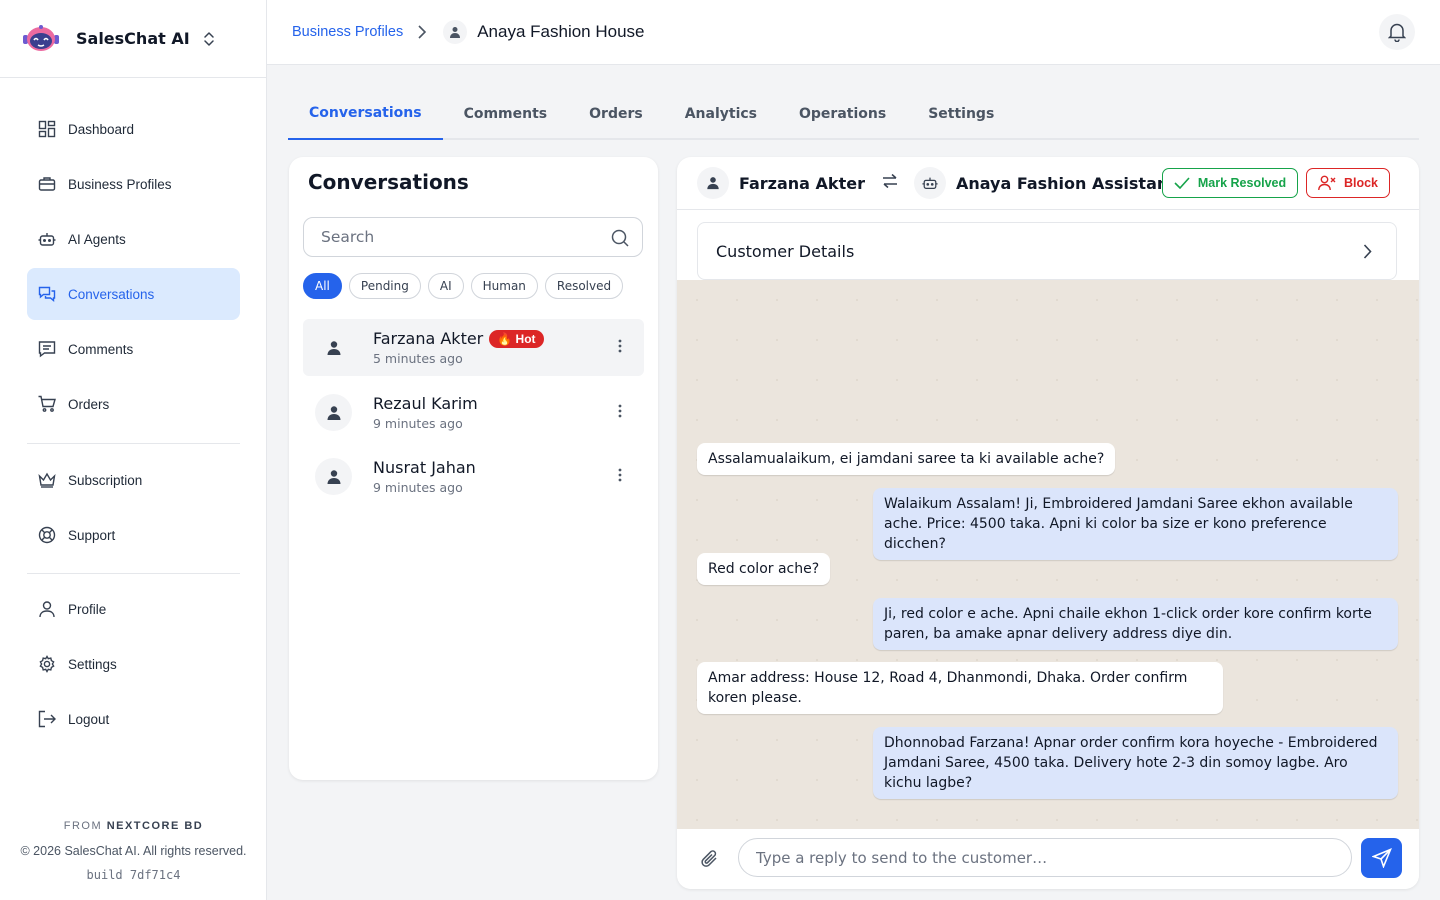 The height and width of the screenshot is (900, 1440). Describe the element at coordinates (155, 826) in the screenshot. I see `footer-company: NEXTCORE BD` at that location.